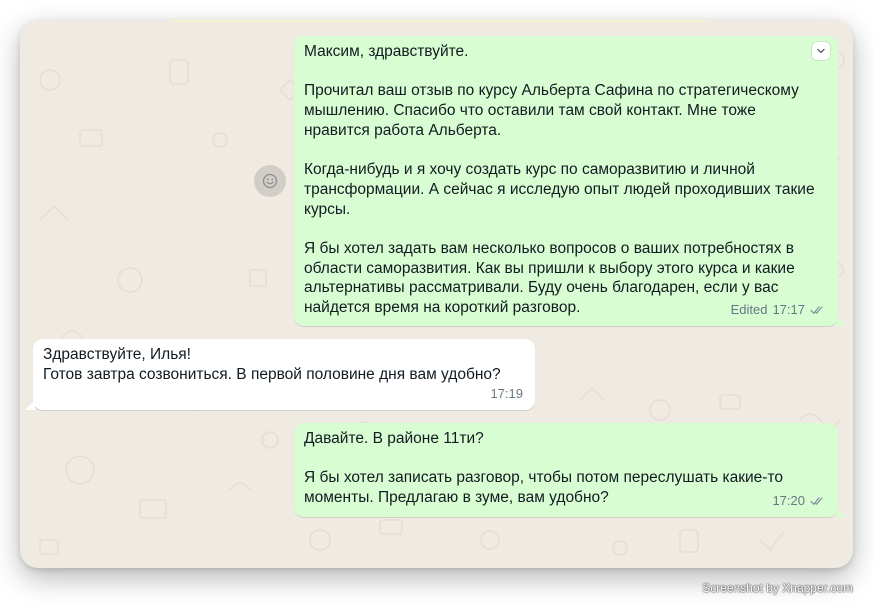  Describe the element at coordinates (788, 501) in the screenshot. I see `message-time: 17:20` at that location.